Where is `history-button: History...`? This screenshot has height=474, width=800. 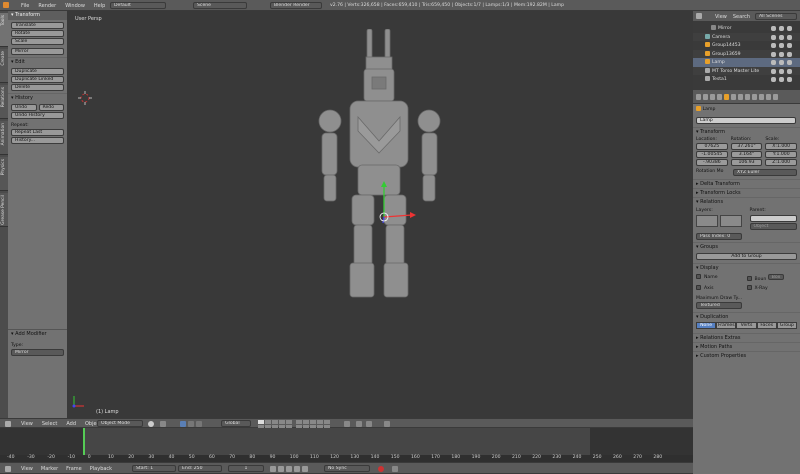
history-button: History... is located at coordinates (37, 140).